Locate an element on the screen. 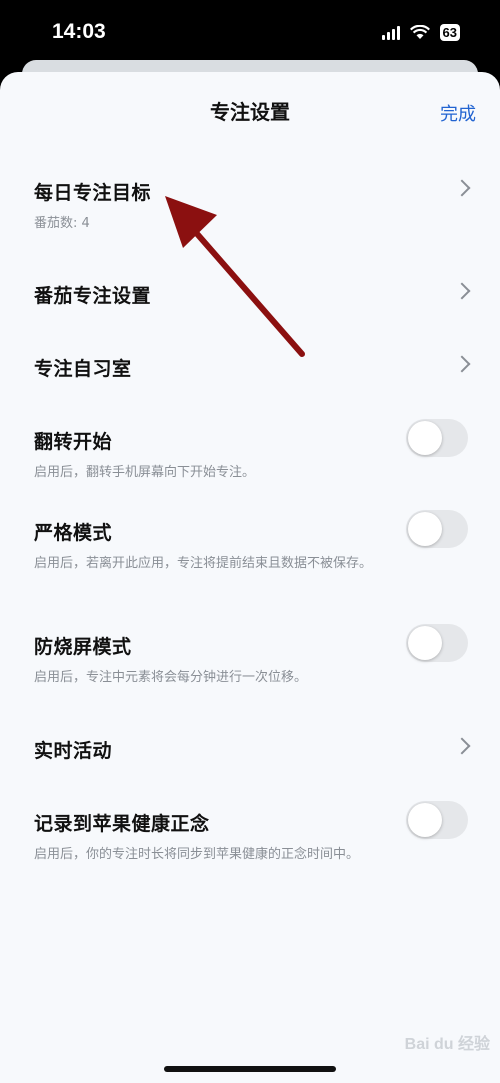 The image size is (500, 1083). burn-in-toggle is located at coordinates (437, 643).